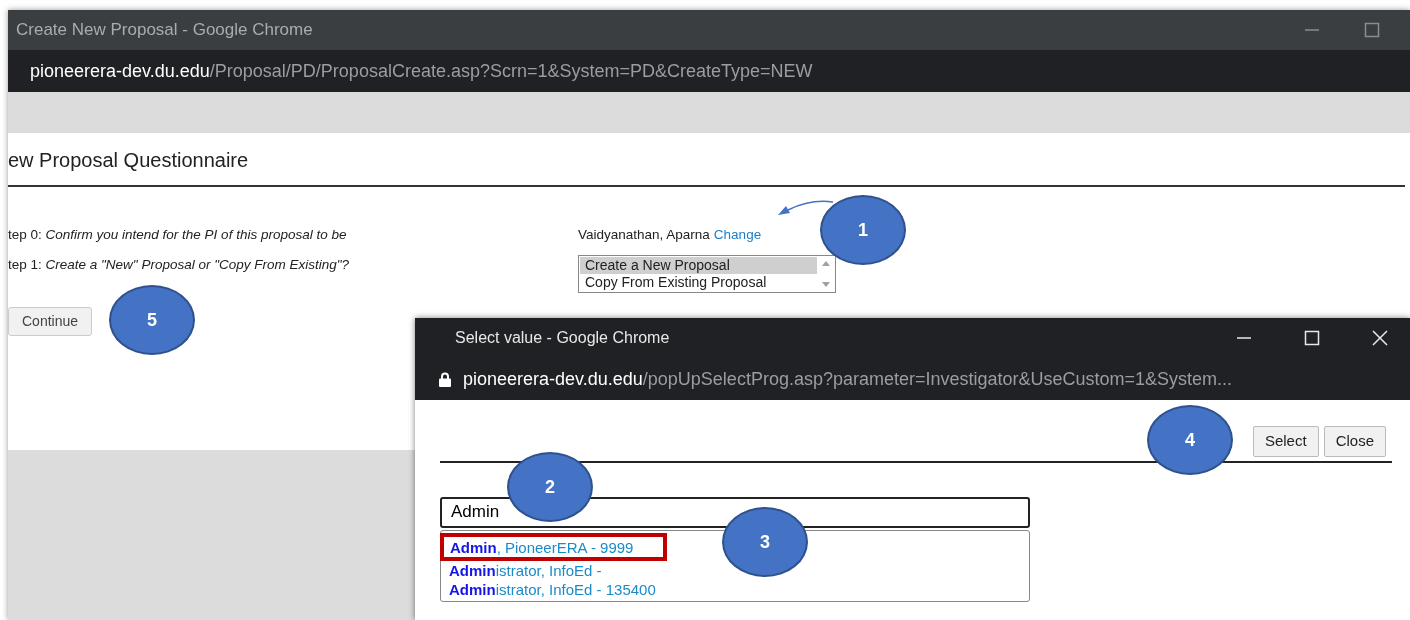 The height and width of the screenshot is (620, 1410). I want to click on window-title: Create New Proposal - Google Chrome, so click(164, 30).